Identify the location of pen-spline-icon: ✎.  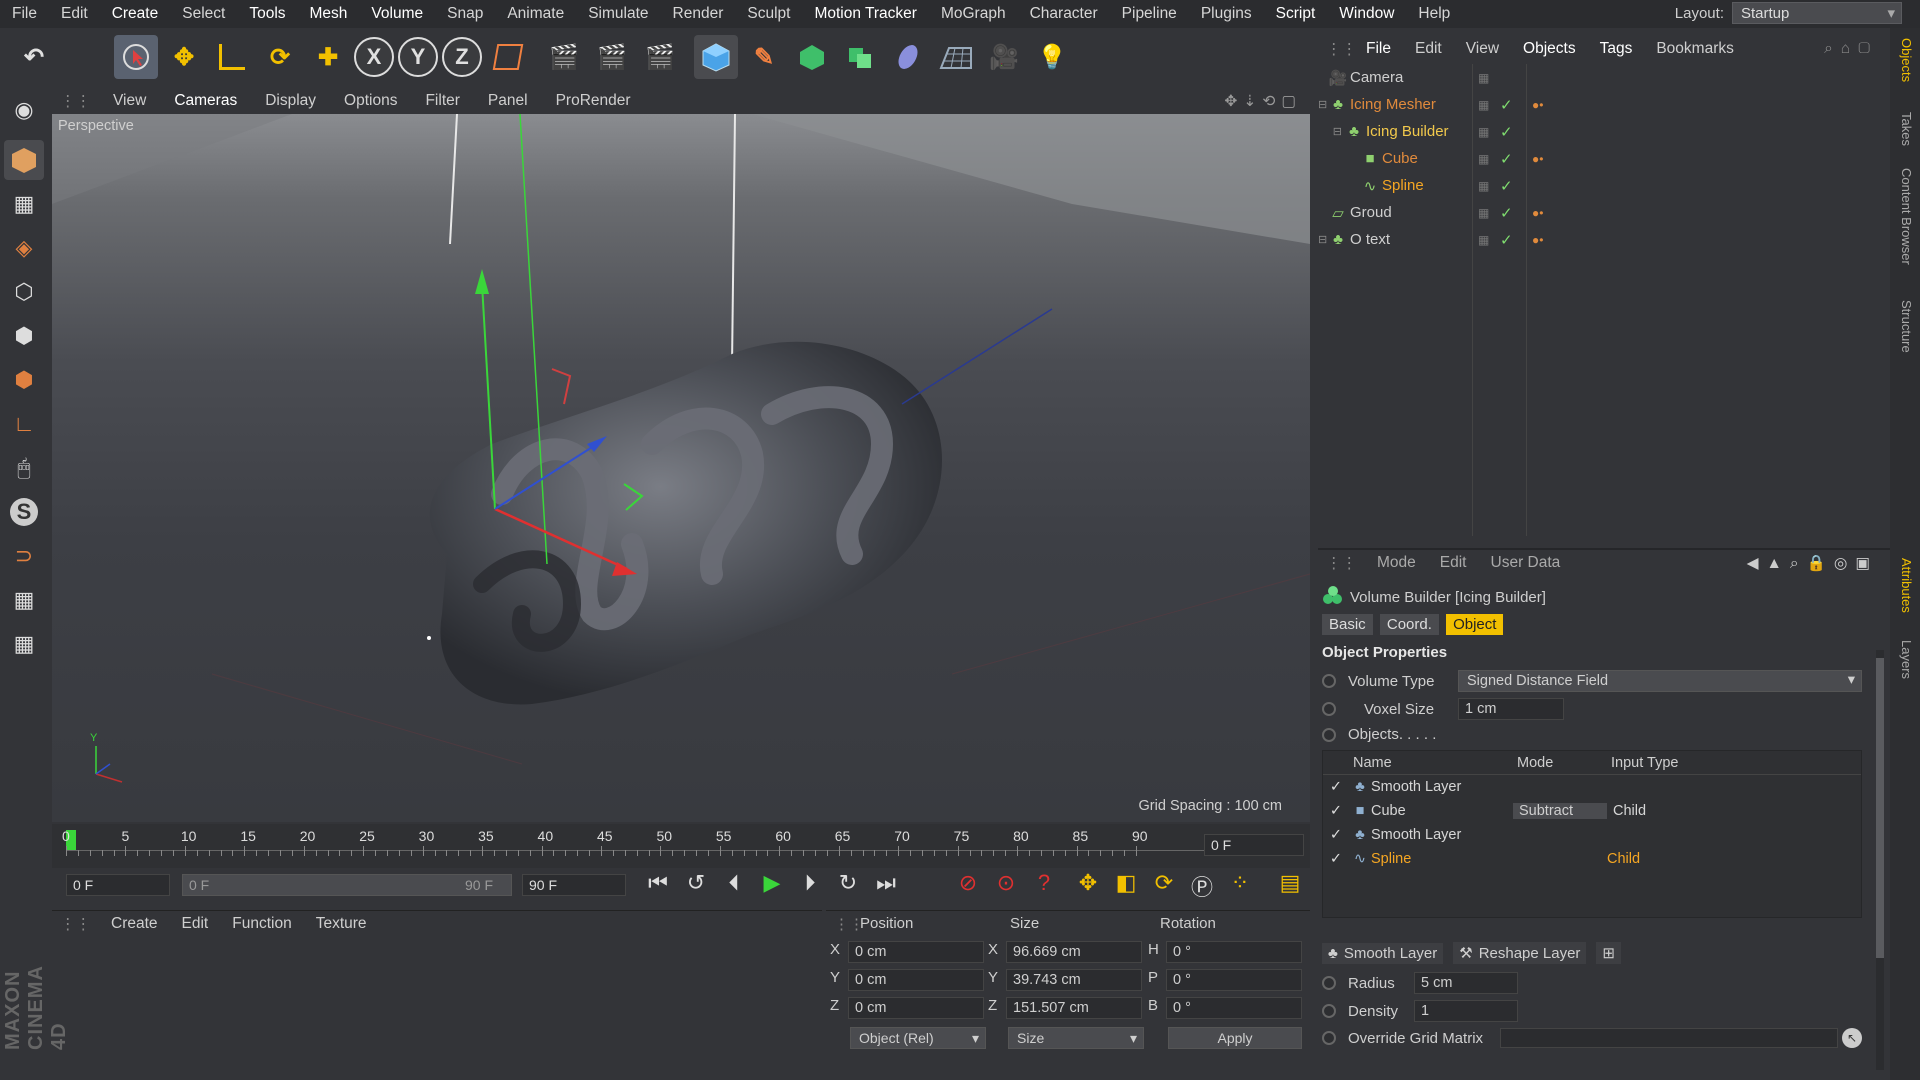
(764, 57).